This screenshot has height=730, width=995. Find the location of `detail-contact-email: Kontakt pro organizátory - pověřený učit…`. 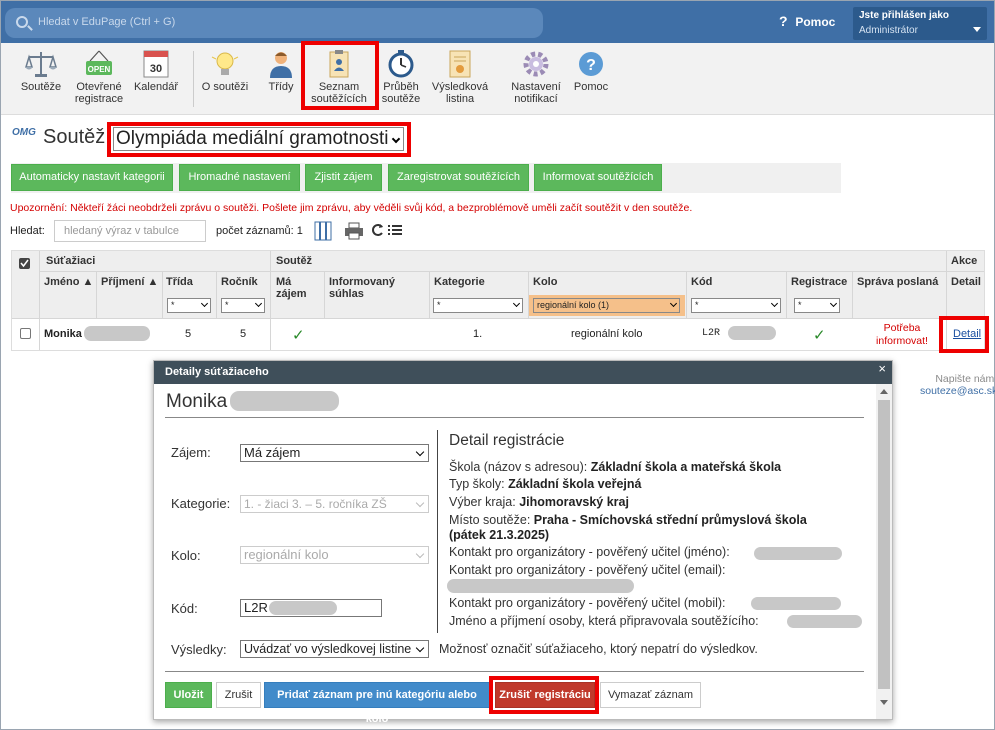

detail-contact-email: Kontakt pro organizátory - pověřený učit… is located at coordinates (587, 570).